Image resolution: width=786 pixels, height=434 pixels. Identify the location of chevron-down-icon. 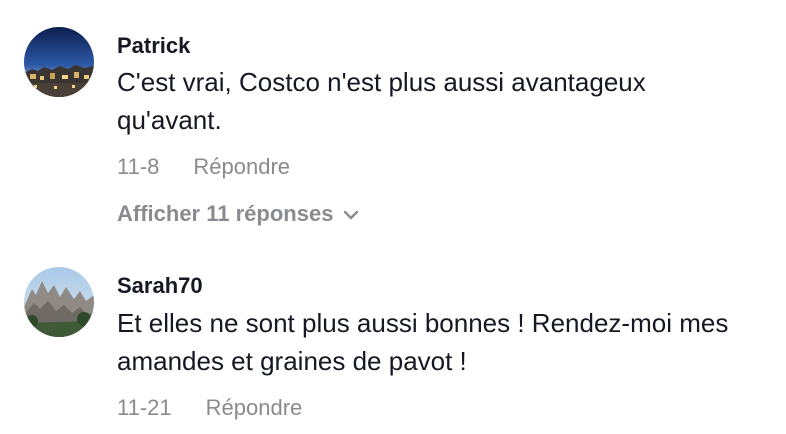
(351, 213).